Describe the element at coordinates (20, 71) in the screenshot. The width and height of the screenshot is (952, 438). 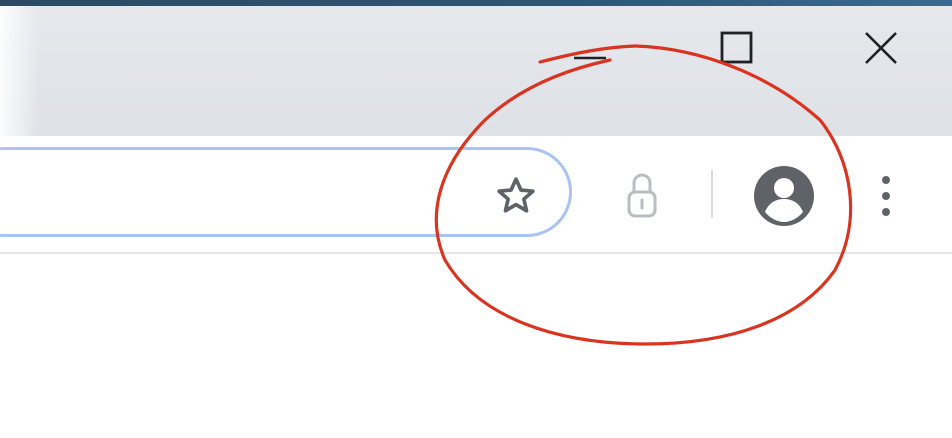
I see `title-bar-fade` at that location.